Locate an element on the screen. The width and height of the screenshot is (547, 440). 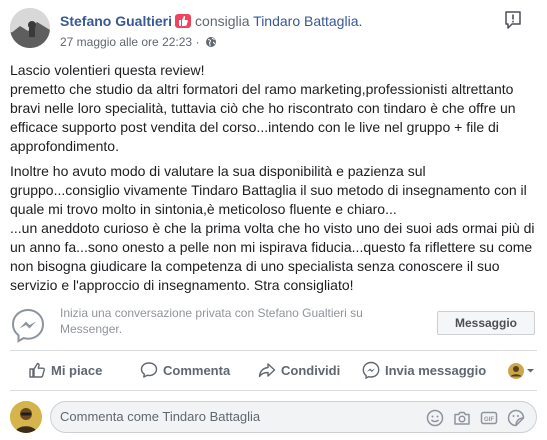
sticker-icon is located at coordinates (516, 418).